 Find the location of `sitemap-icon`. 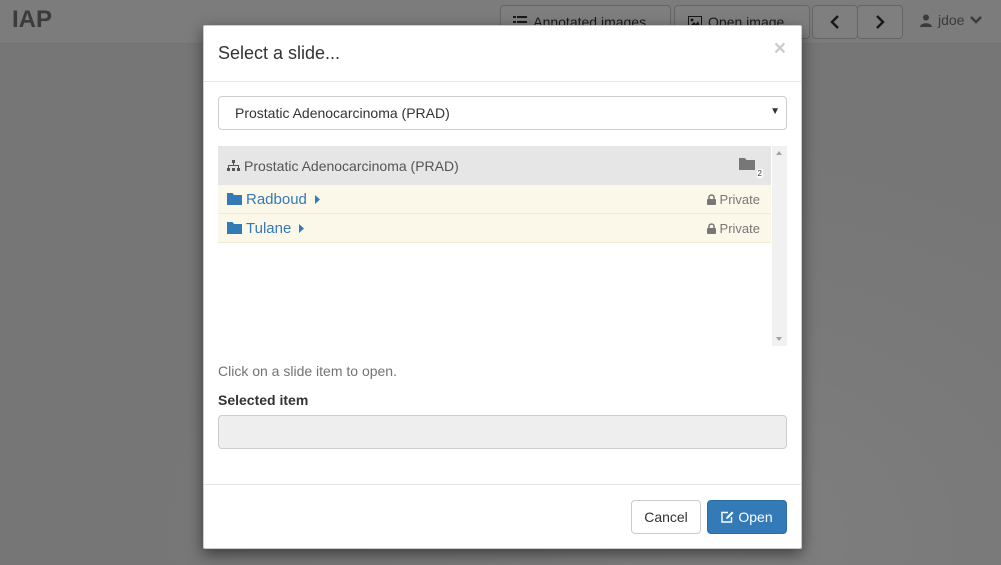

sitemap-icon is located at coordinates (233, 165).